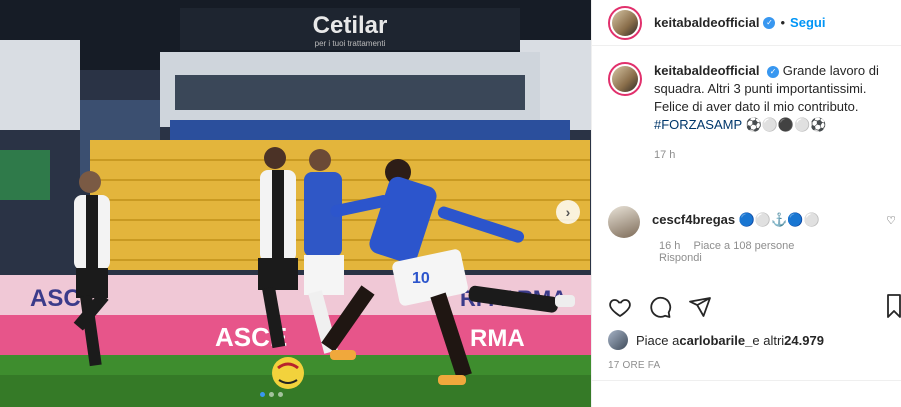  Describe the element at coordinates (698, 124) in the screenshot. I see `caption-hashtag: #FORZASAMP` at that location.